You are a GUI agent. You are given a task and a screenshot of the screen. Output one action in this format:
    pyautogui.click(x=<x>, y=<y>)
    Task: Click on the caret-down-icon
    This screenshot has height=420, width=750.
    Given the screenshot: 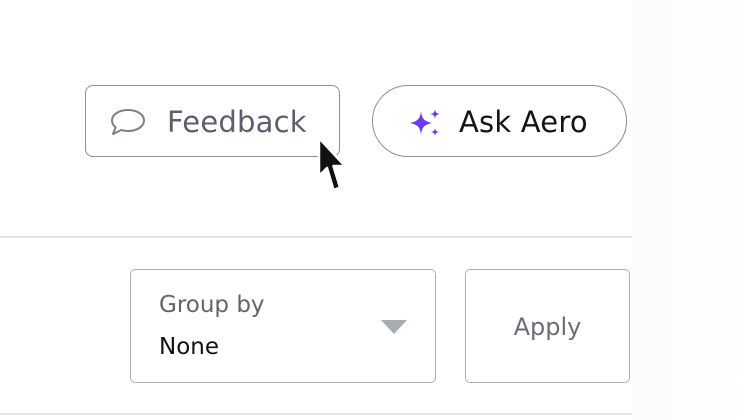 What is the action you would take?
    pyautogui.click(x=394, y=327)
    